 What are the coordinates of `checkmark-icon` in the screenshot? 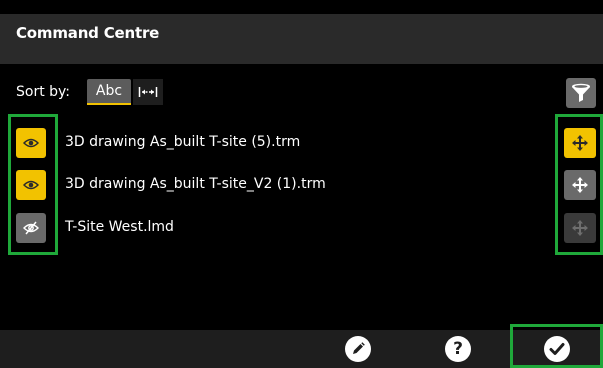 It's located at (557, 349).